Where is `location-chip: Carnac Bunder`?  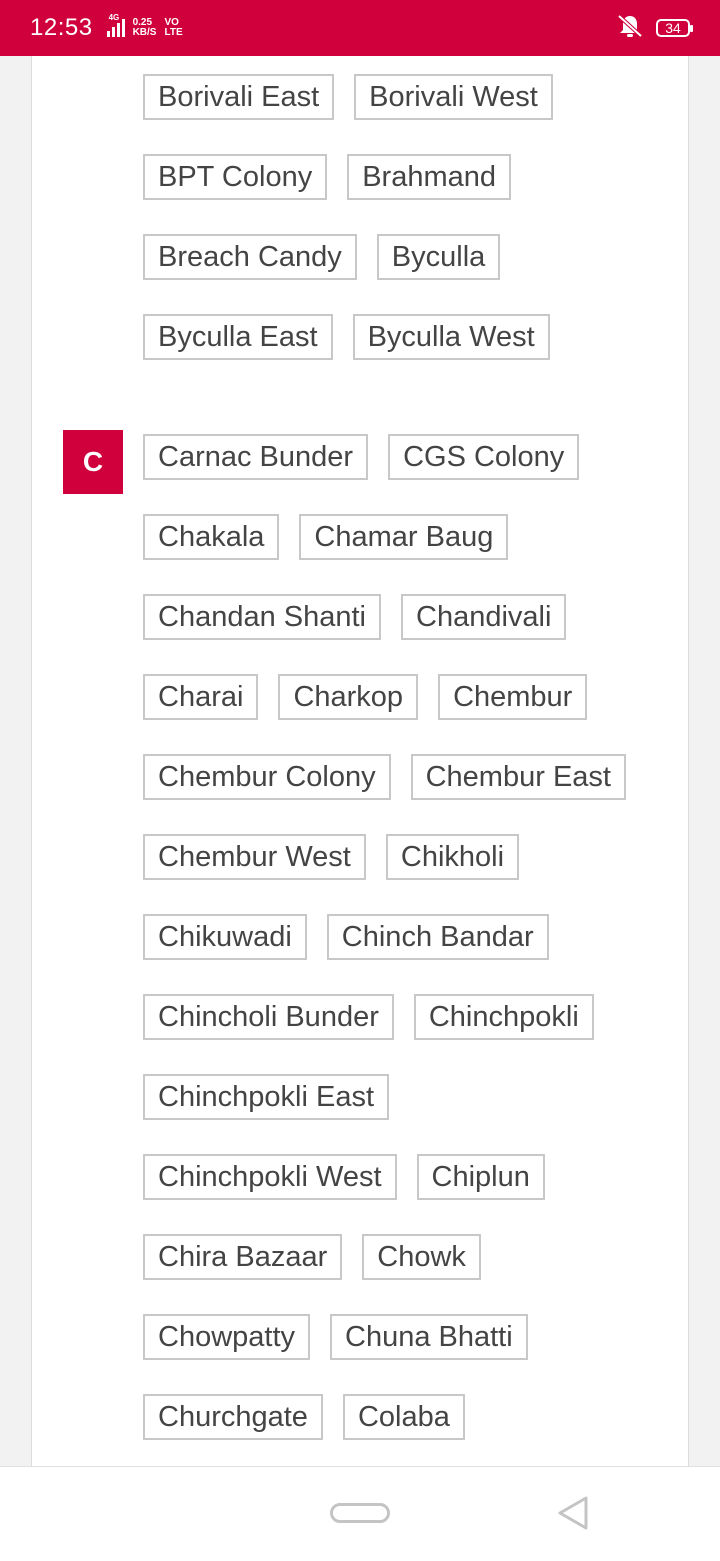 location-chip: Carnac Bunder is located at coordinates (256, 457).